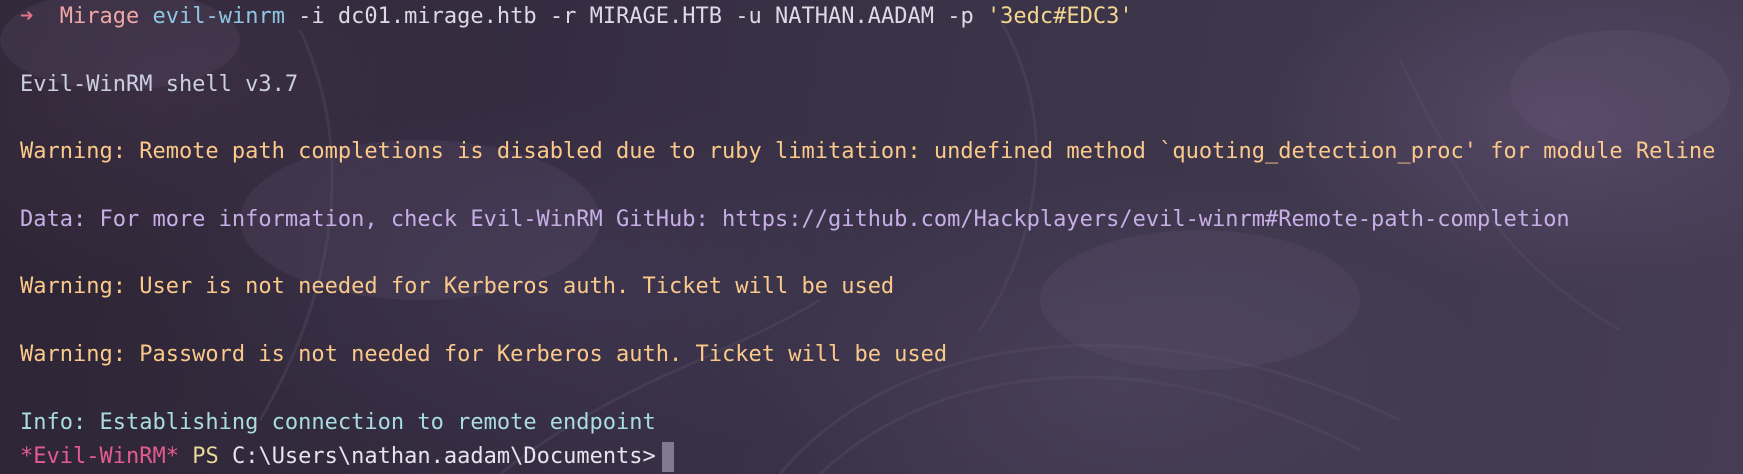 This screenshot has width=1743, height=474. What do you see at coordinates (99, 456) in the screenshot?
I see `shell-prompt-name: *Evil-WinRM*` at bounding box center [99, 456].